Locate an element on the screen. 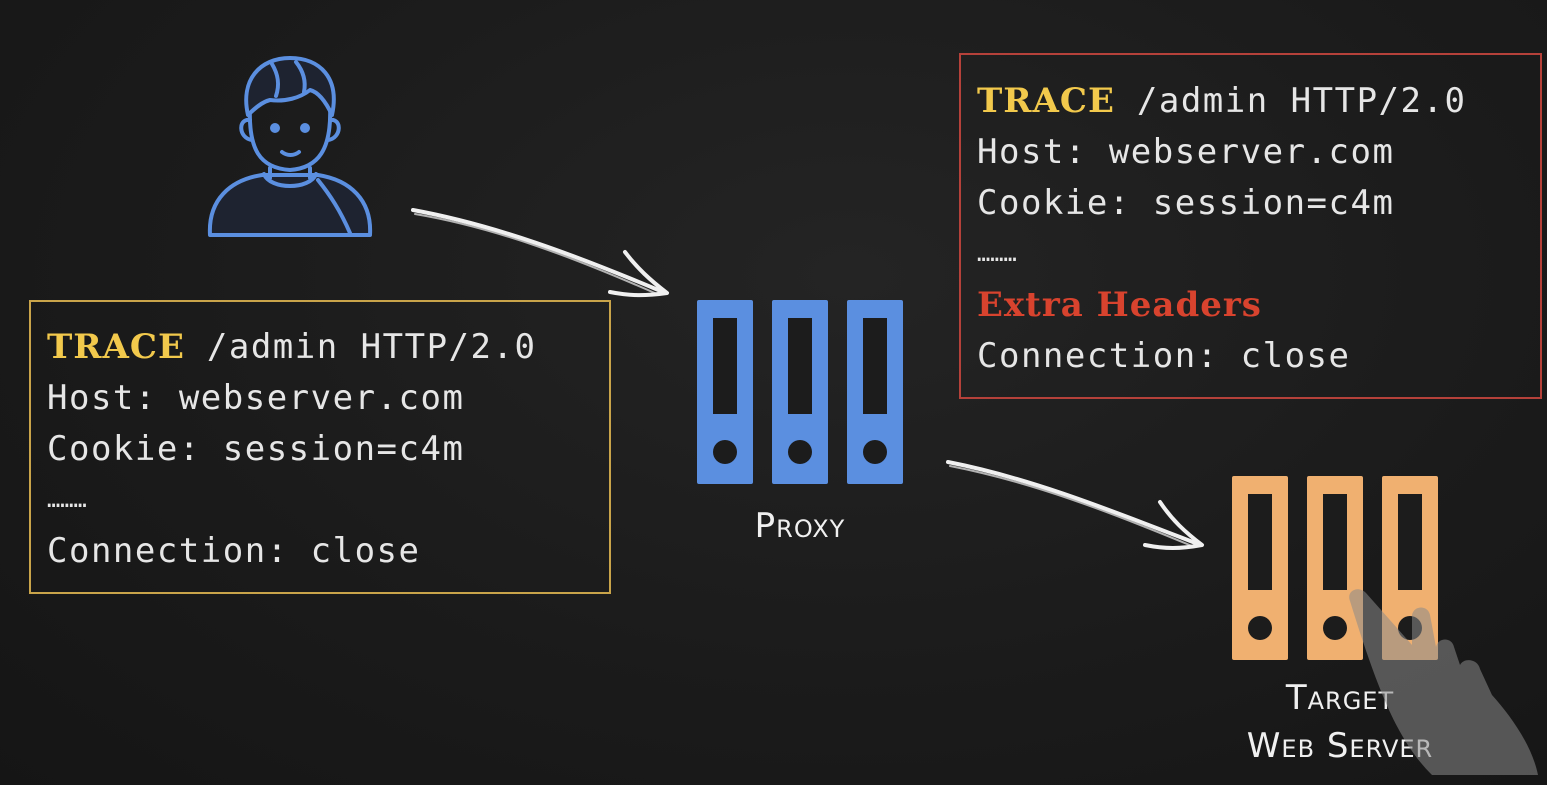  forwarded-host-header: Host: webserver.com is located at coordinates (1186, 152).